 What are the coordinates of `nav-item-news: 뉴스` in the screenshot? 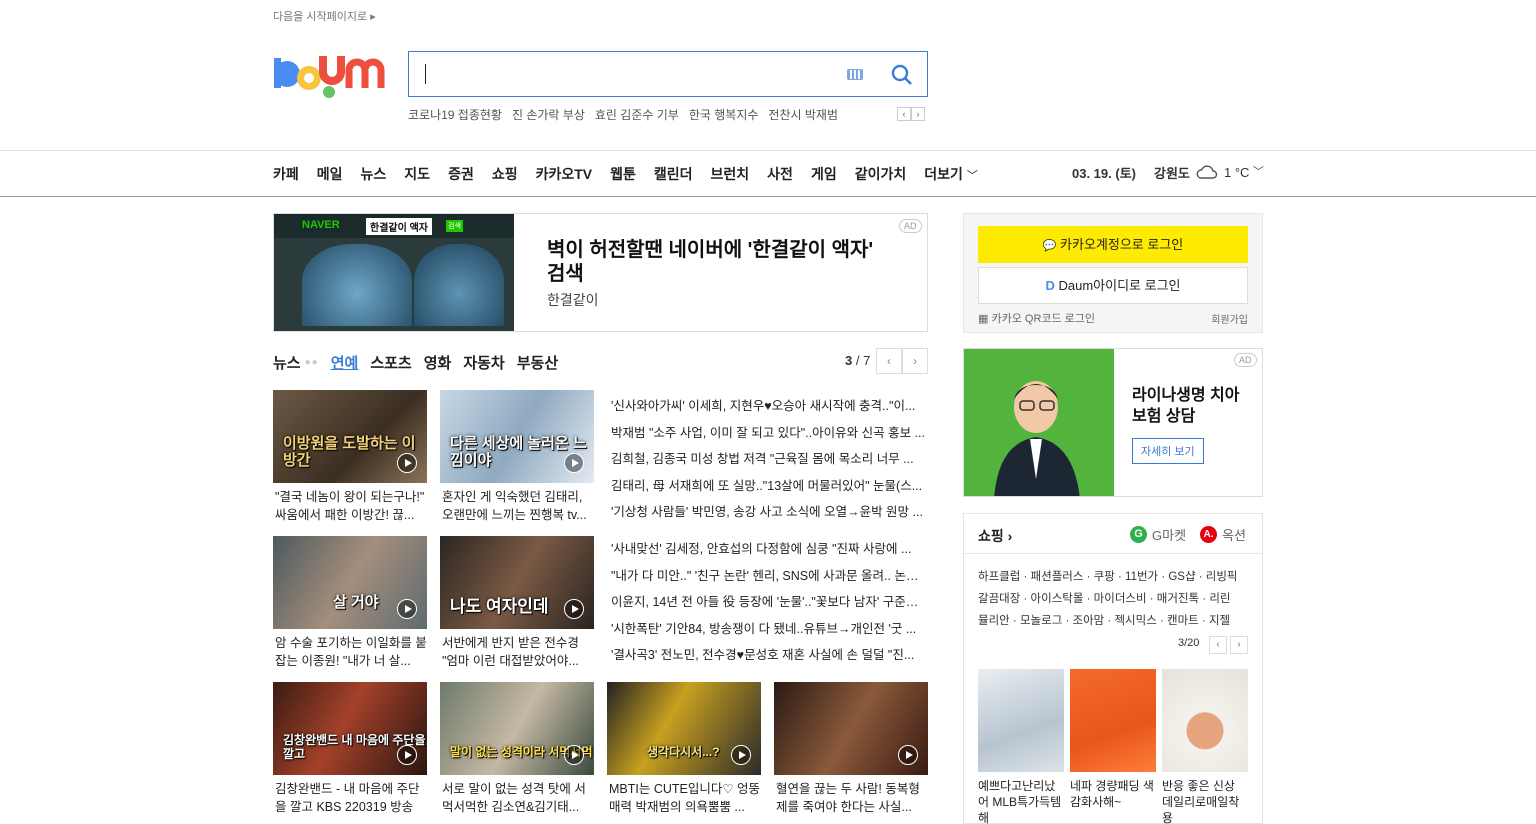 It's located at (374, 174).